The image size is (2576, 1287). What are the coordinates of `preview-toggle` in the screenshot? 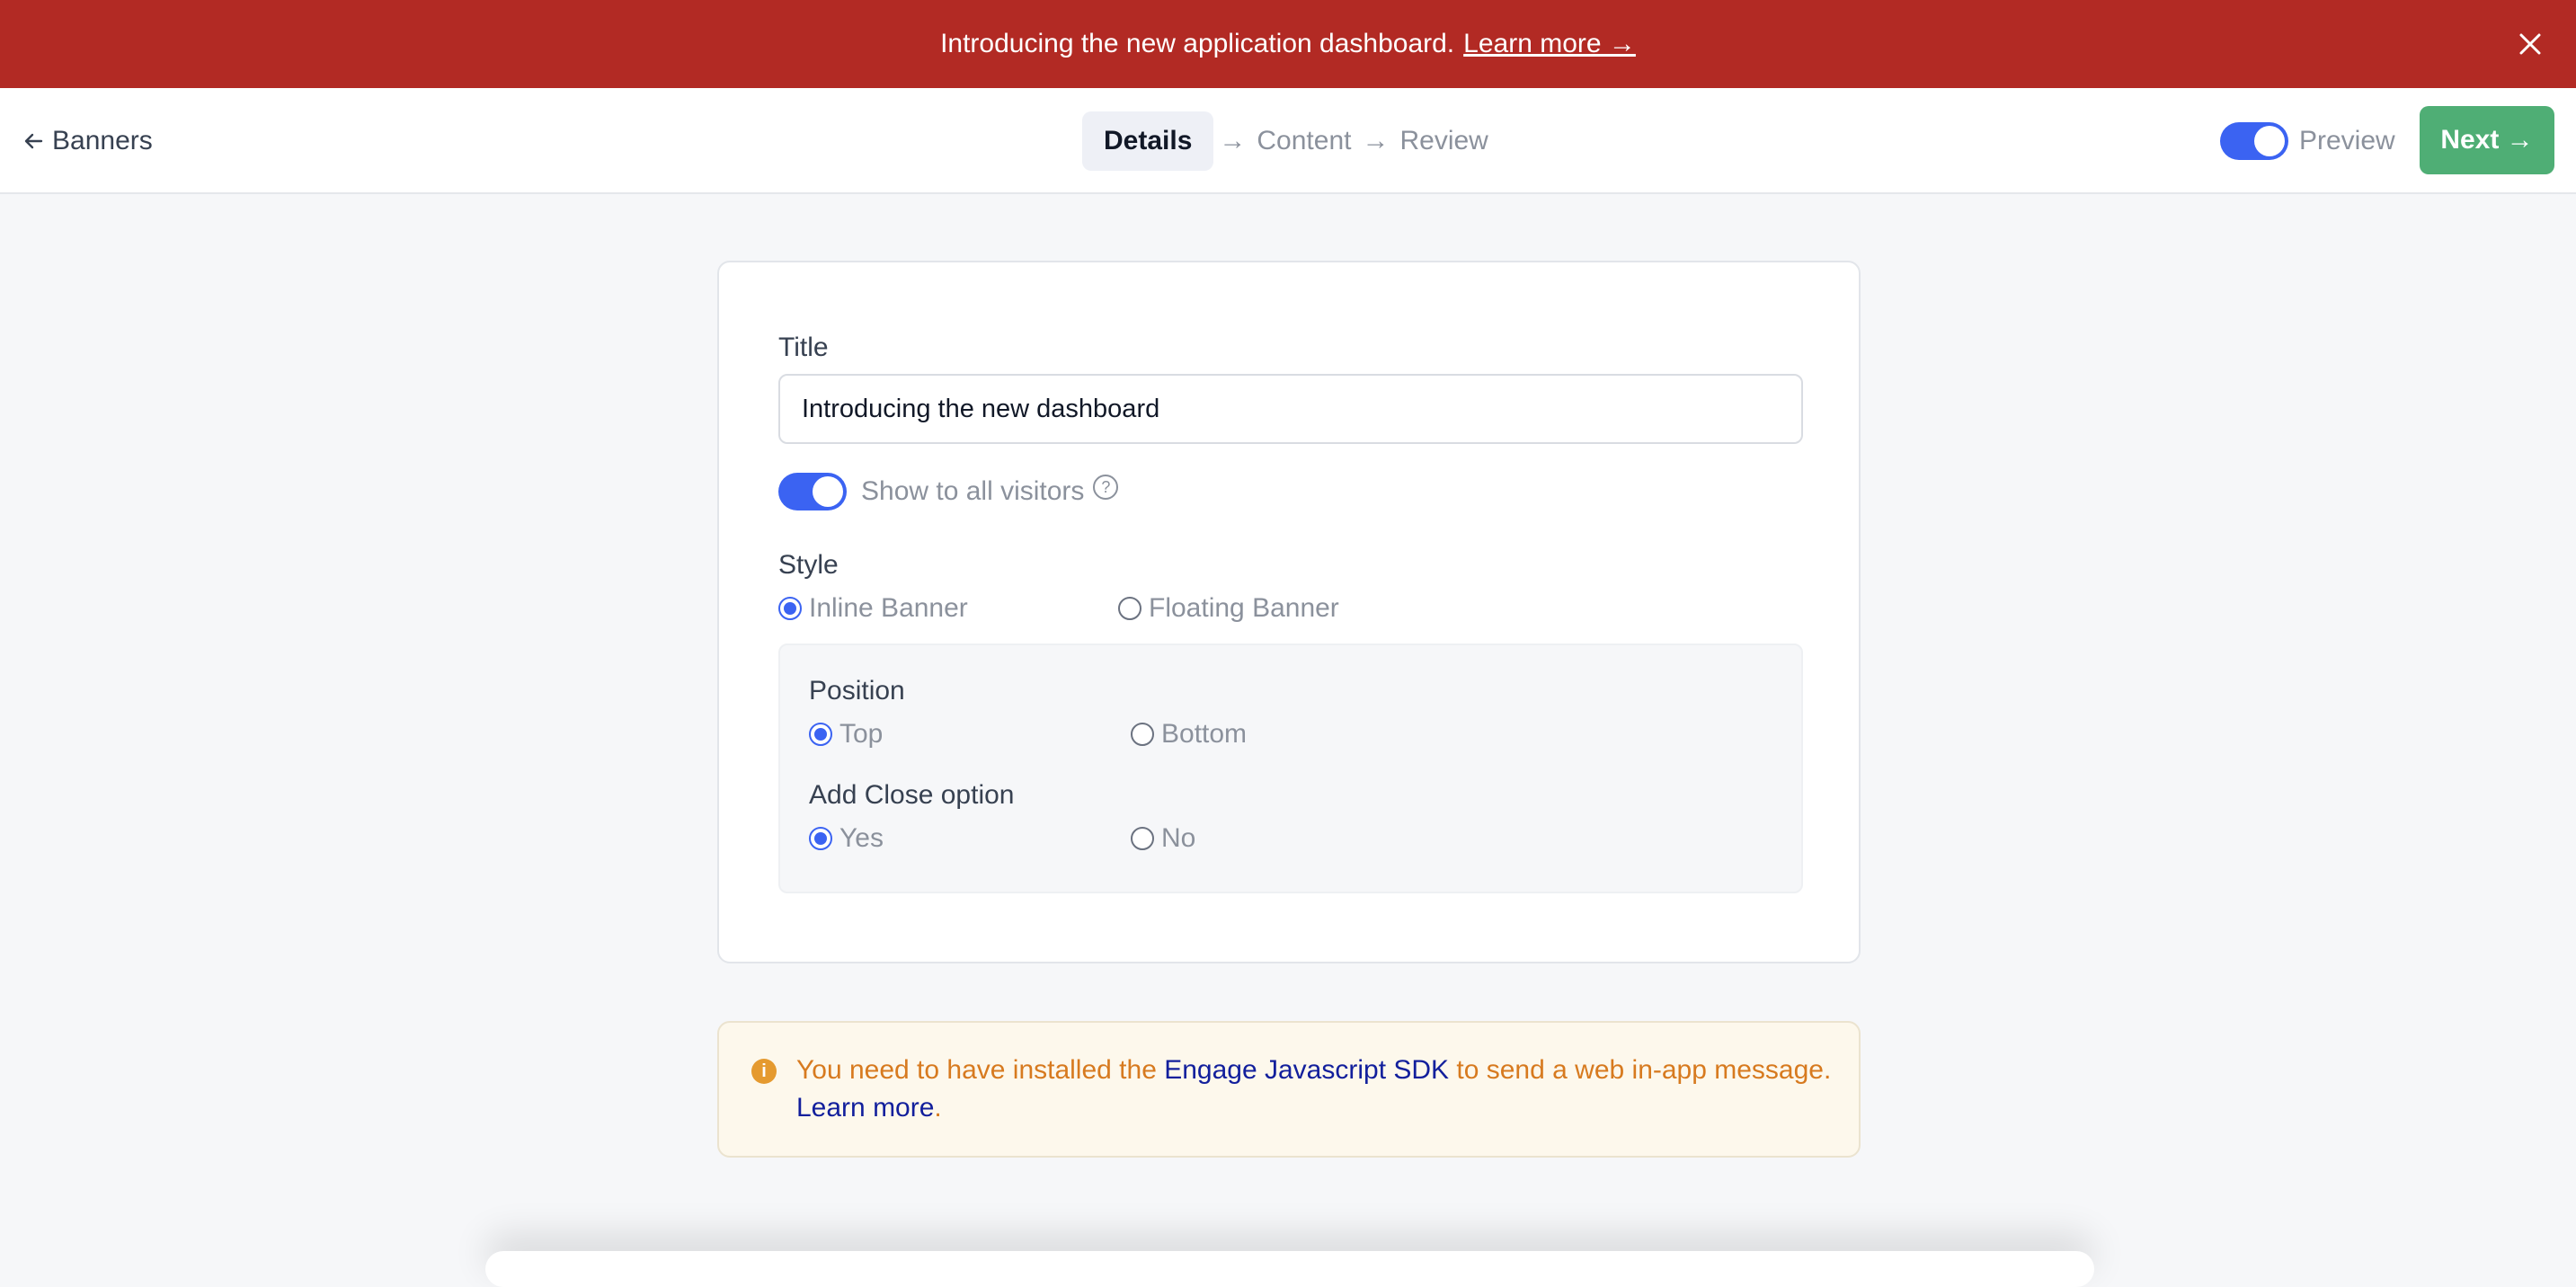 It's located at (2254, 141).